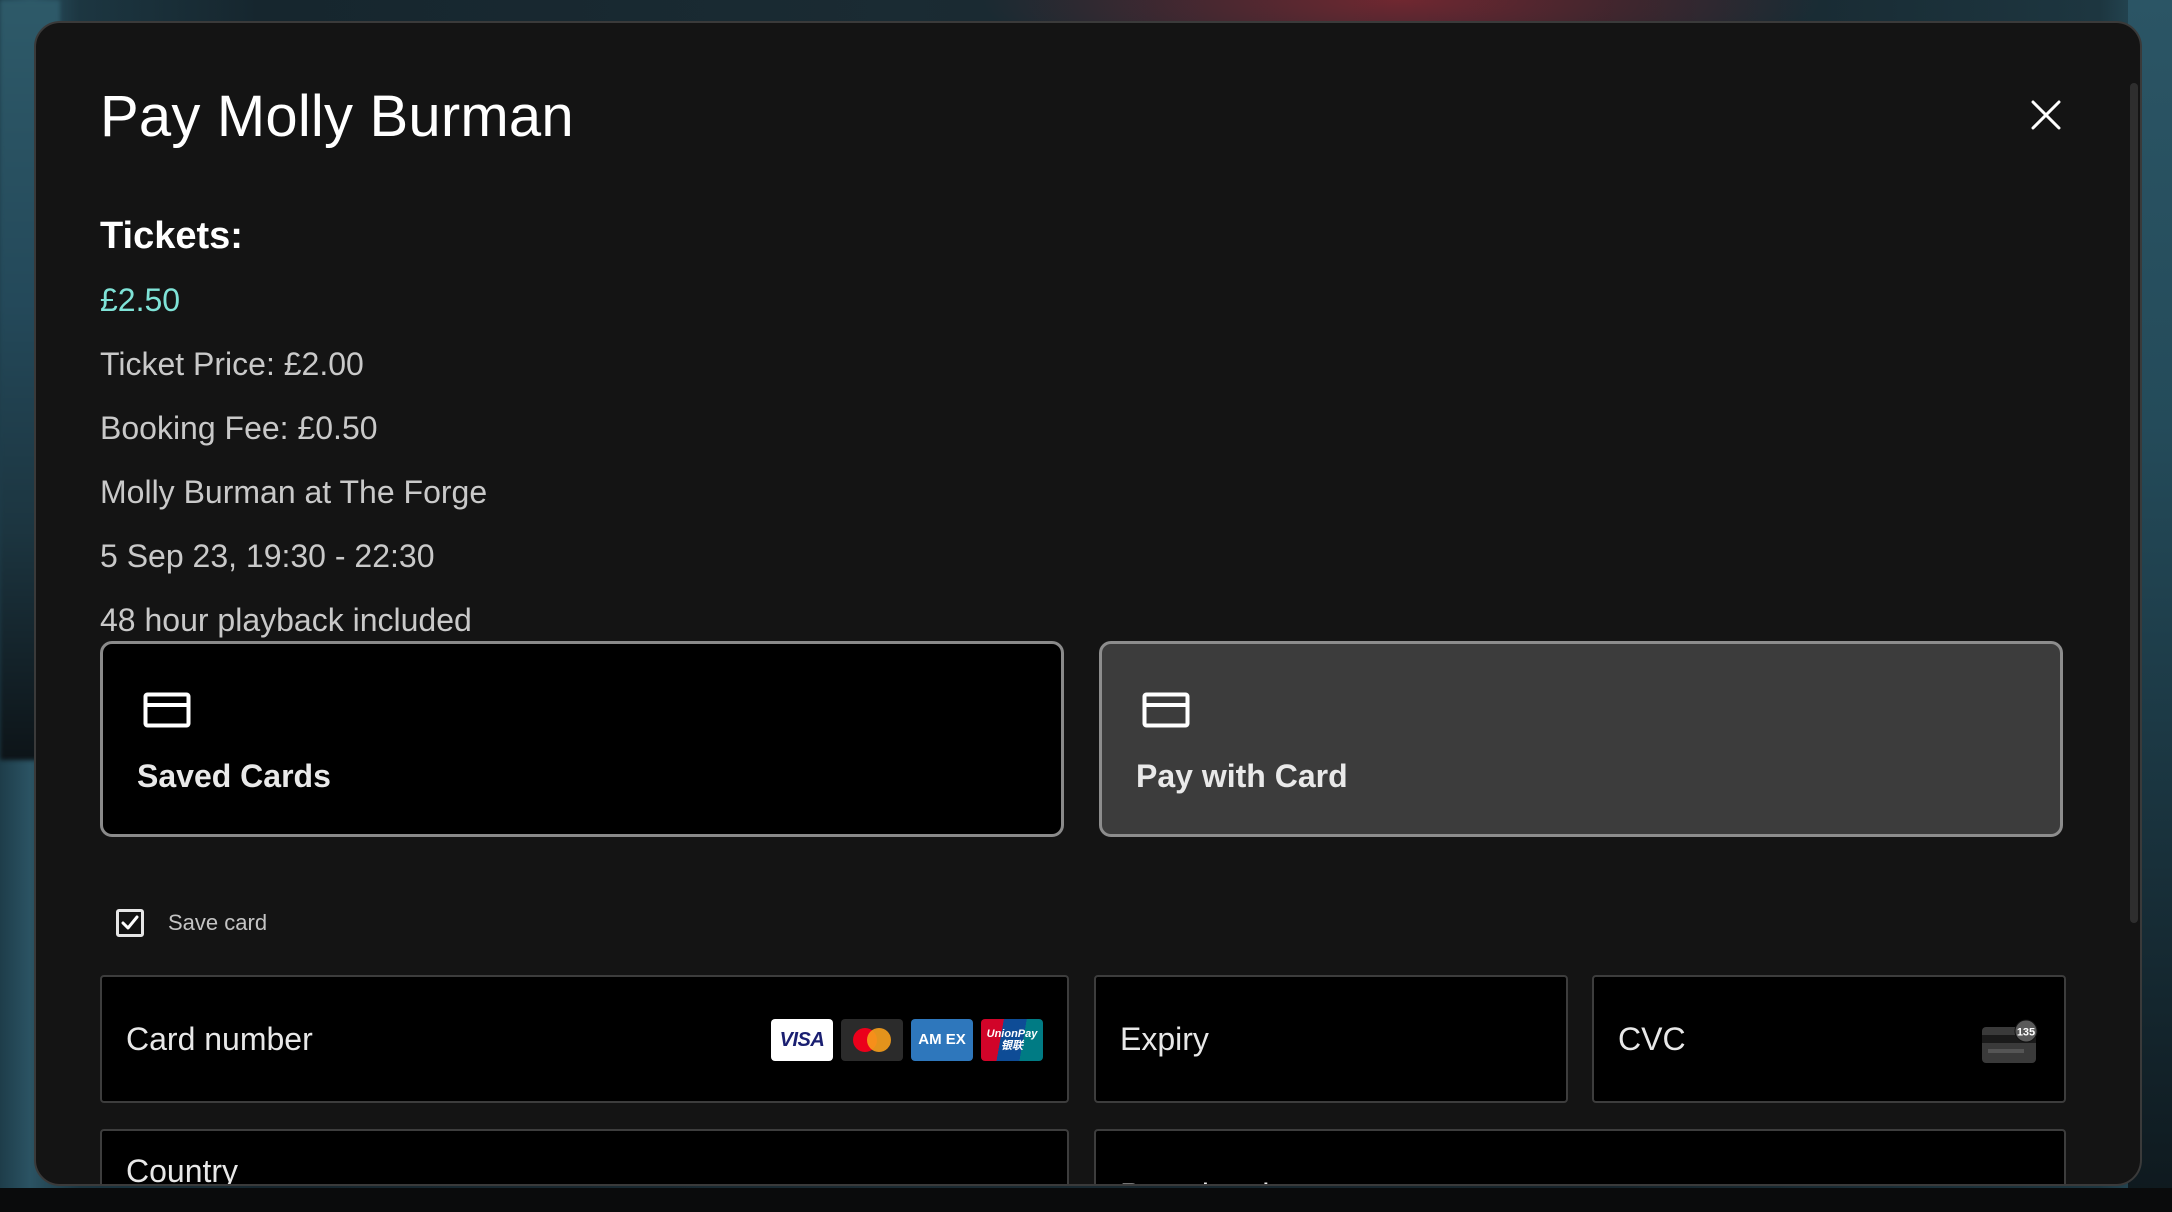 This screenshot has width=2172, height=1212. I want to click on mastercard-logo-icon, so click(872, 1040).